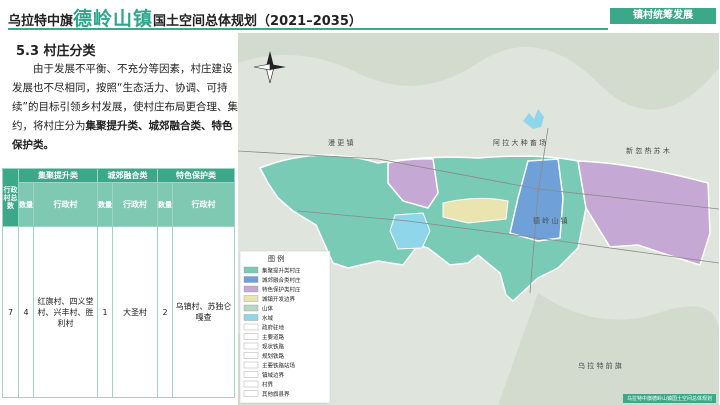 This screenshot has width=720, height=405. I want to click on legend-label: 其他旗县界, so click(276, 394).